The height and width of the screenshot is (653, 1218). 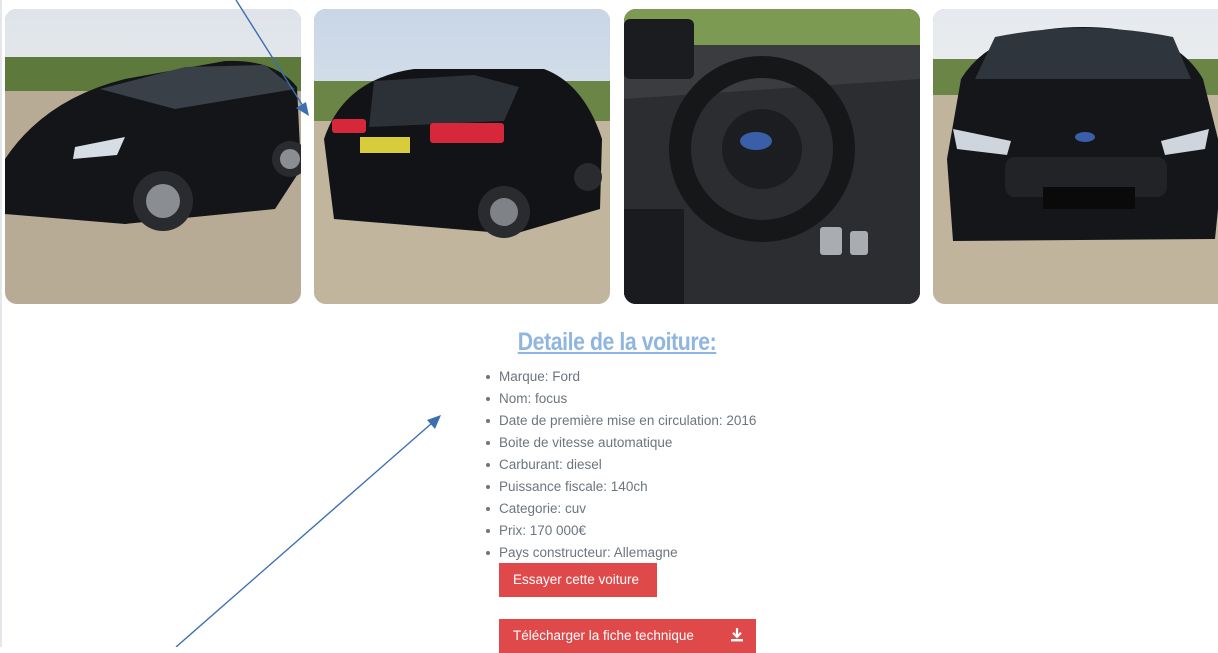 I want to click on download-spec-sheet-button: Télécharger la fiche technique, so click(x=627, y=636).